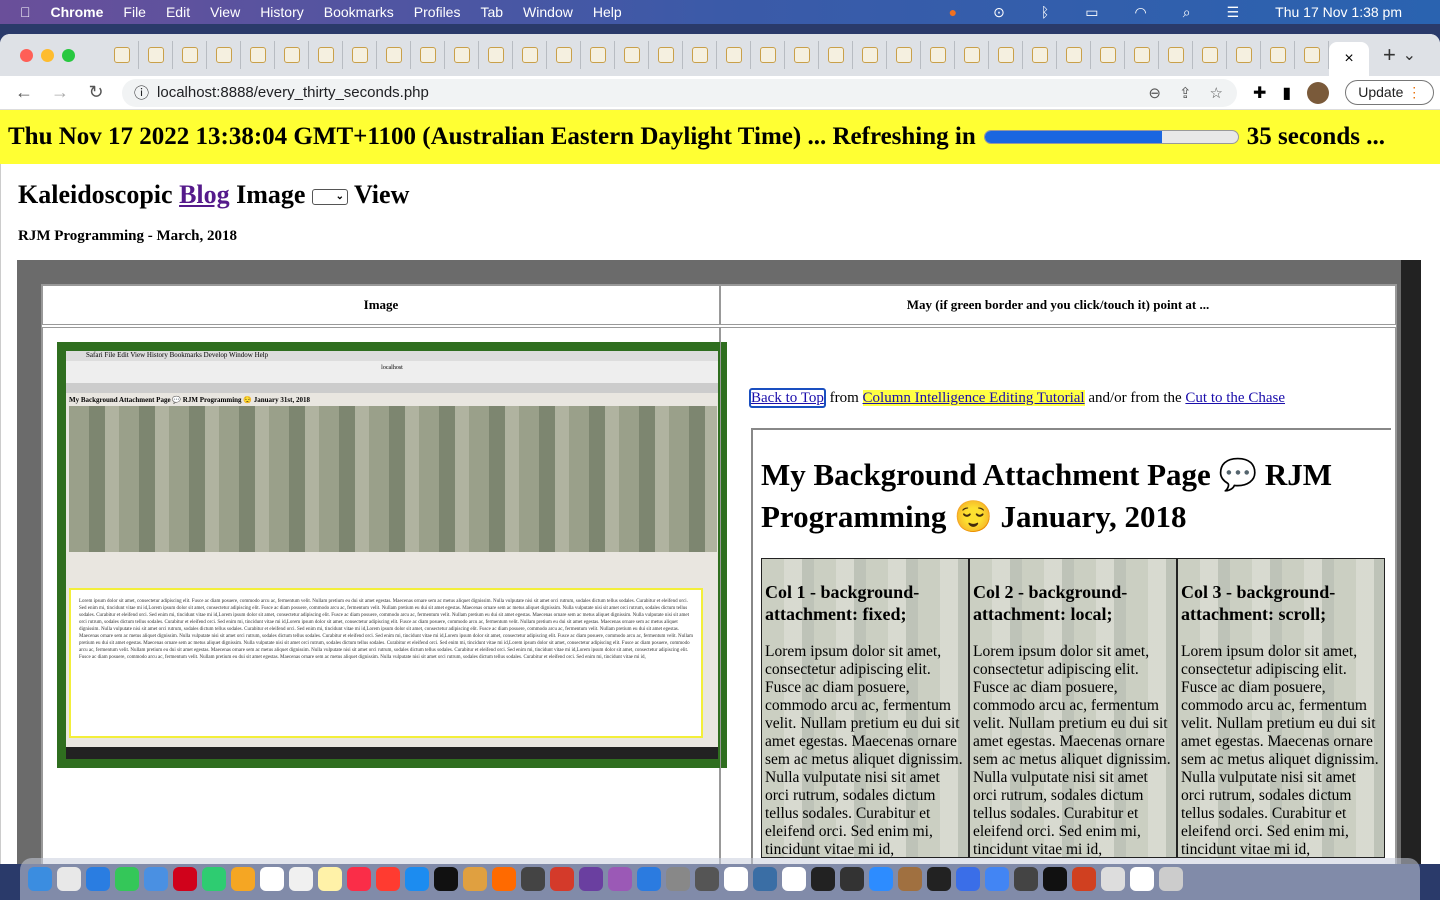  Describe the element at coordinates (953, 12) in the screenshot. I see `elephant-icon: ●` at that location.